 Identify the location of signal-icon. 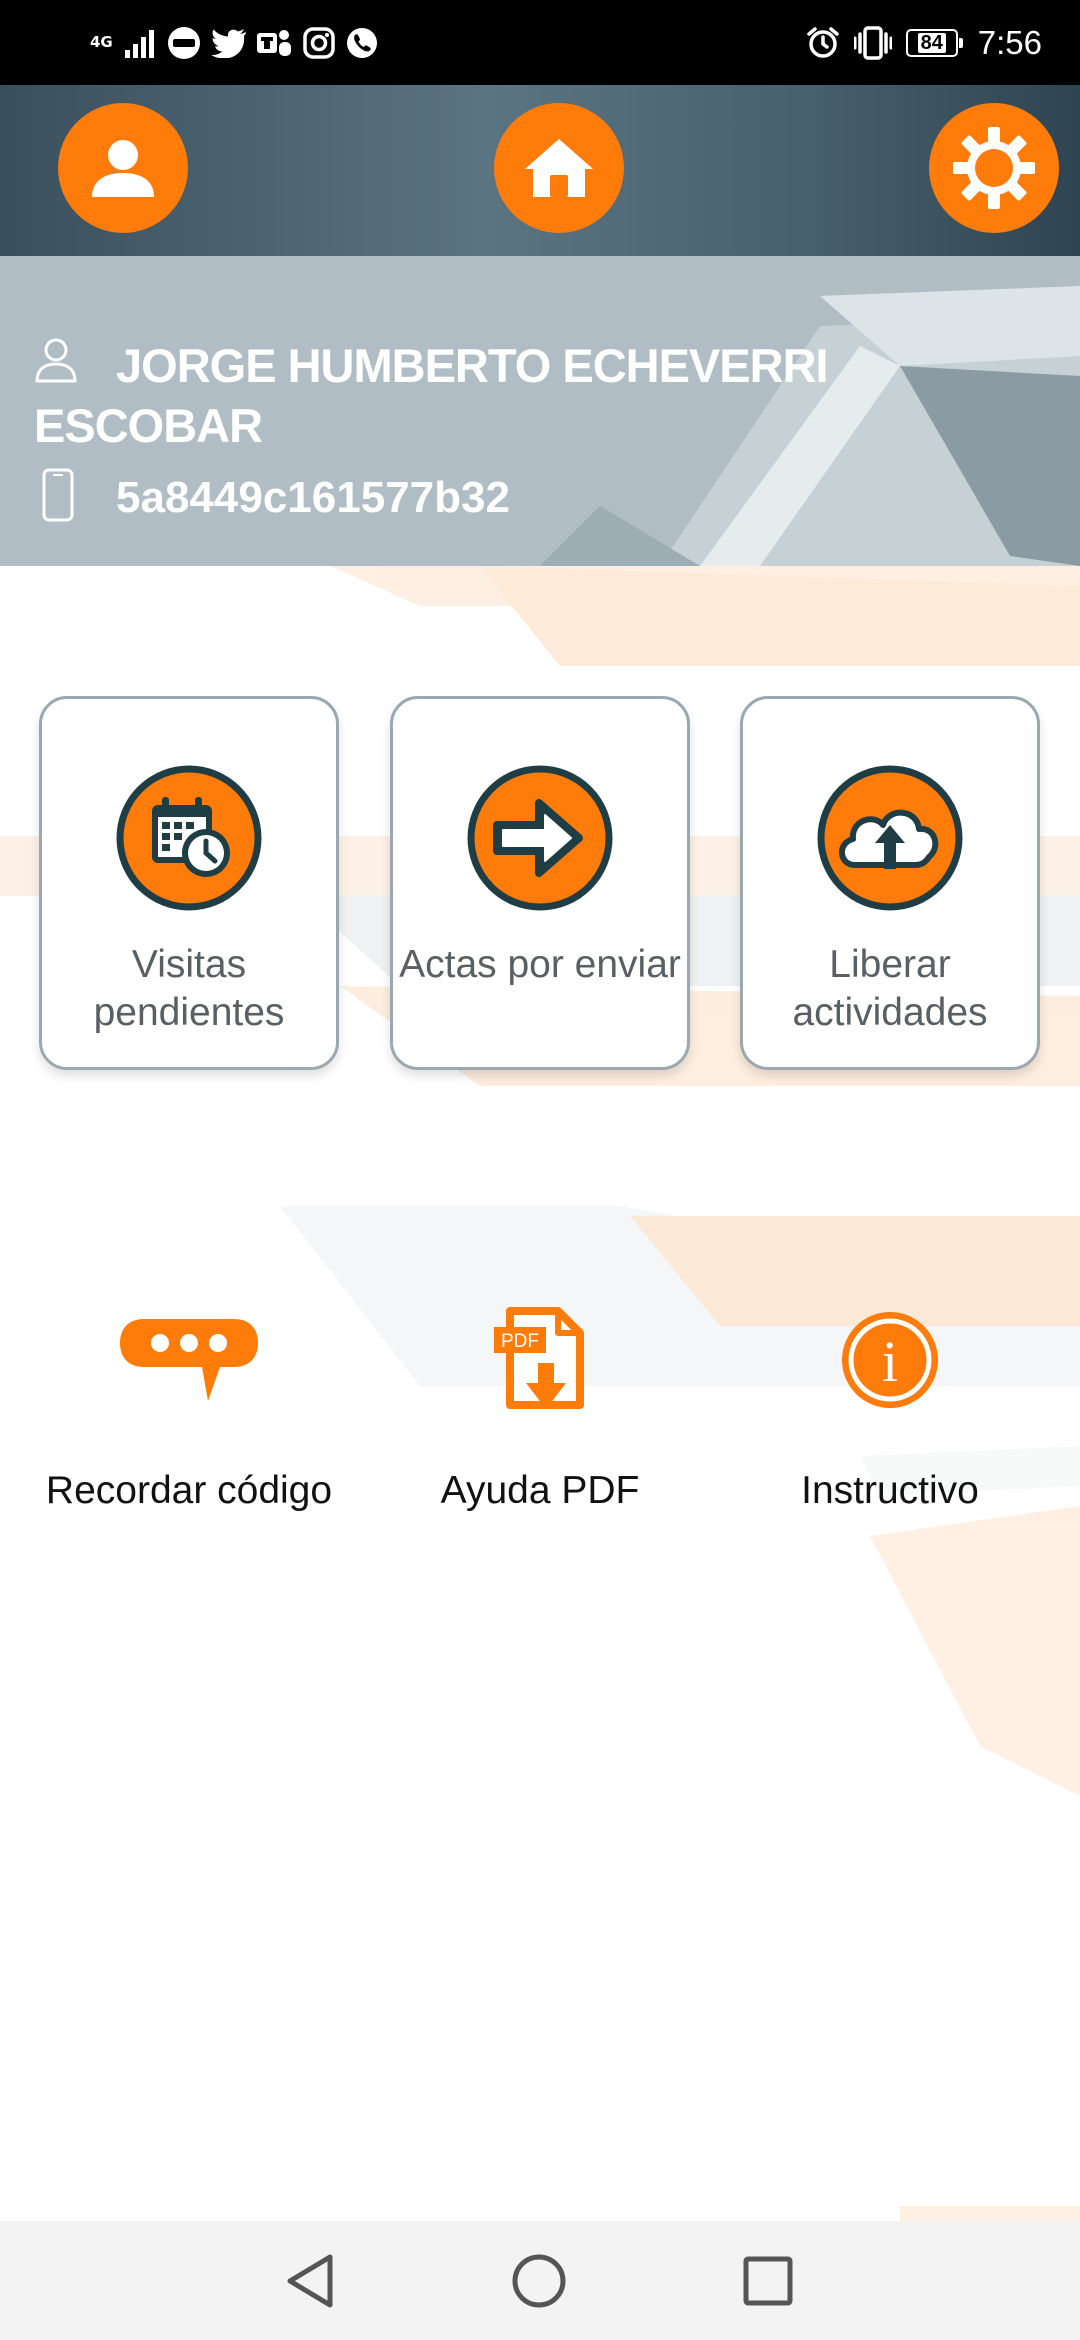
(139, 43).